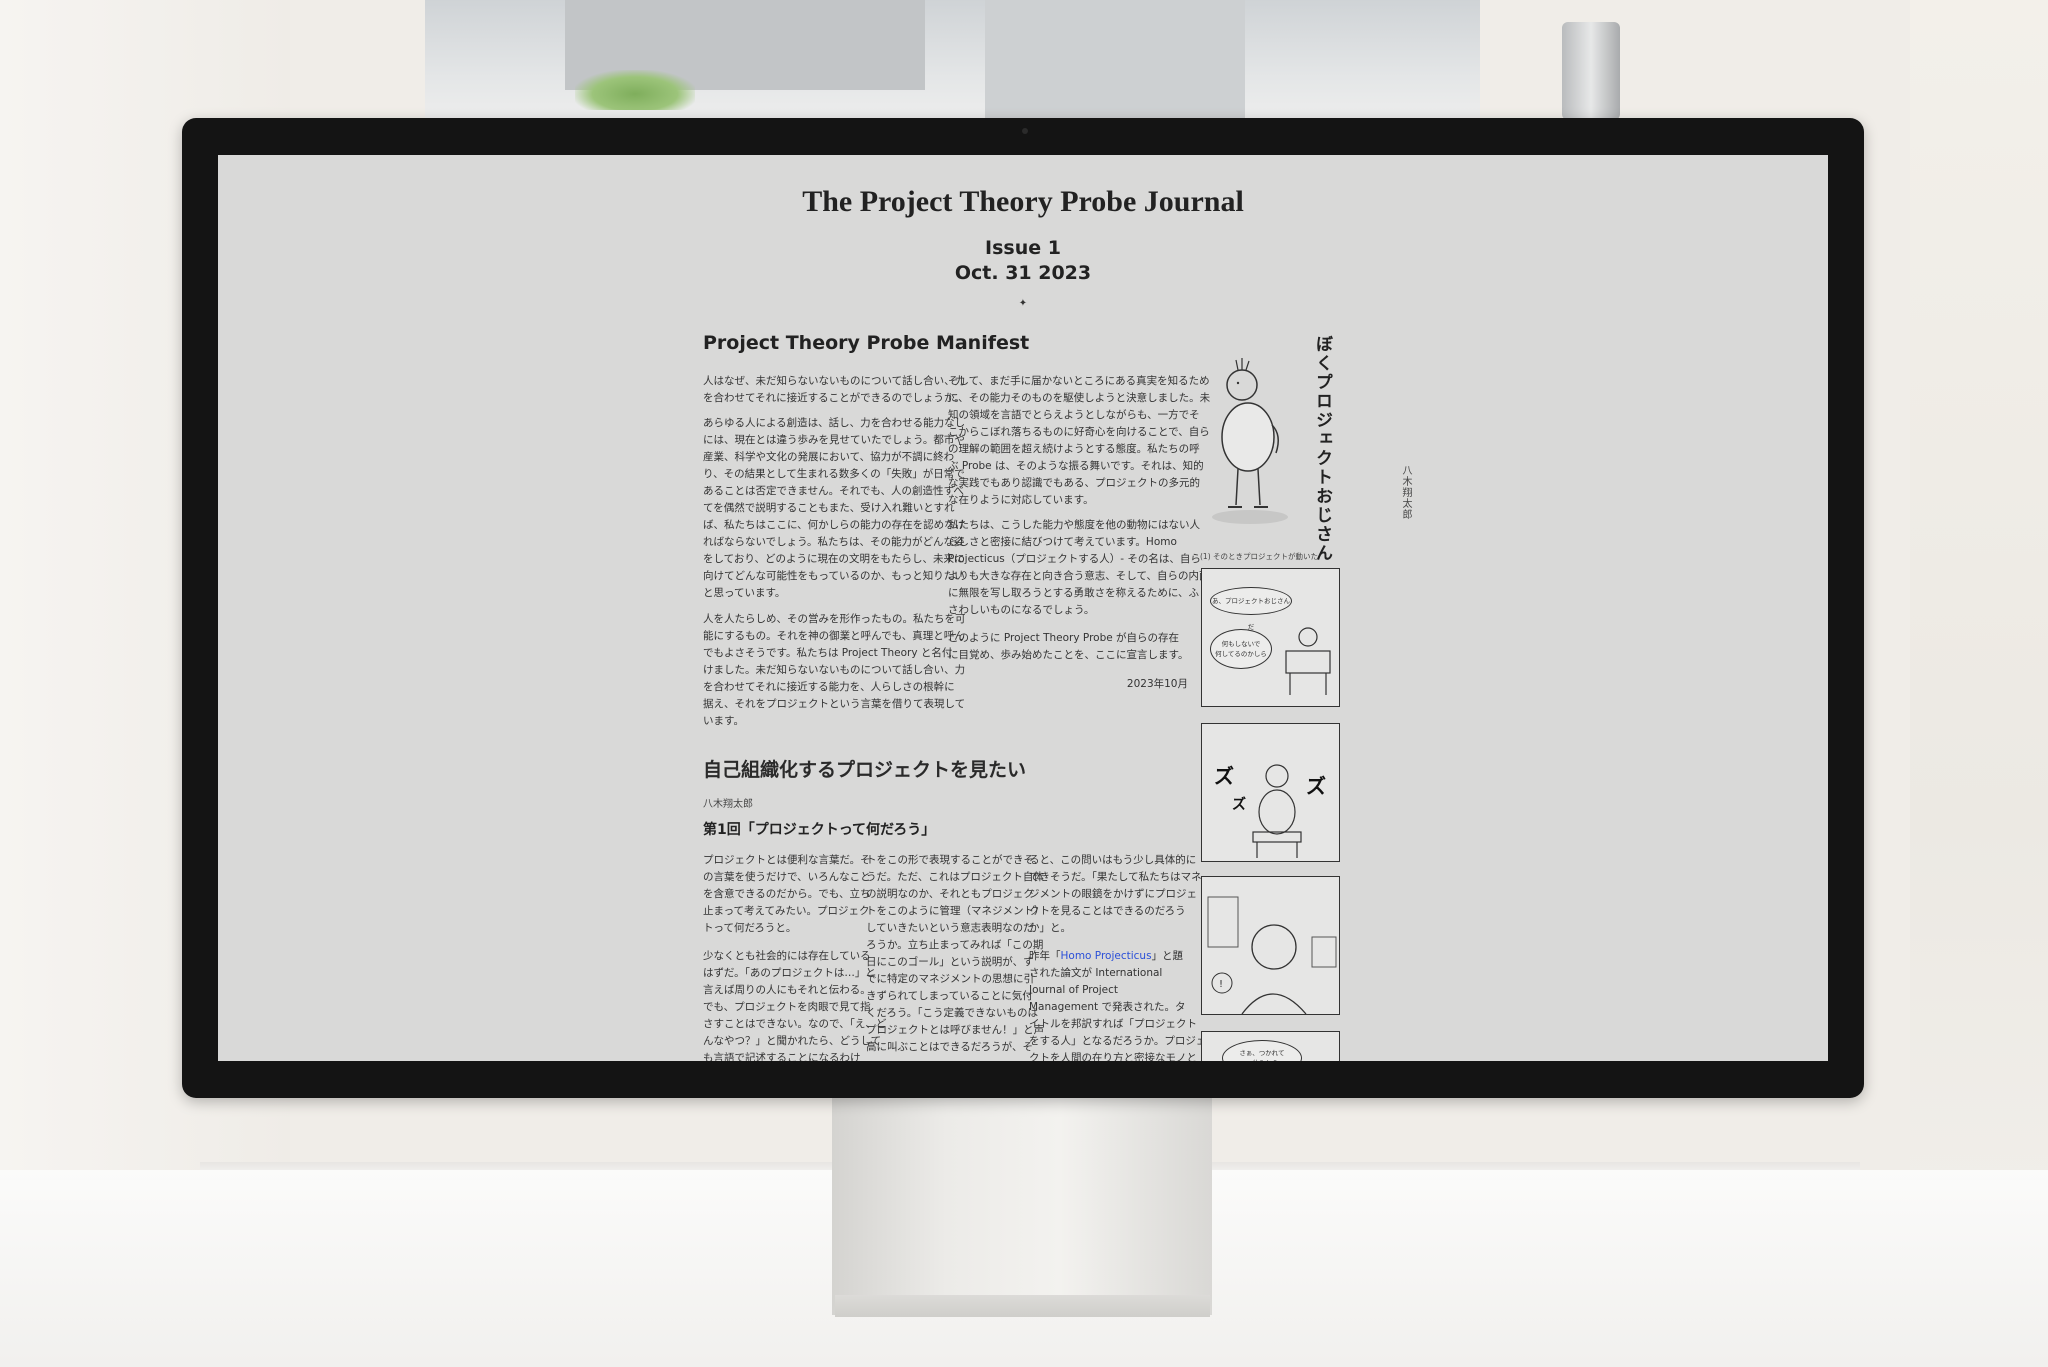 This screenshot has width=2048, height=1367. Describe the element at coordinates (1115, 60) in the screenshot. I see `building` at that location.